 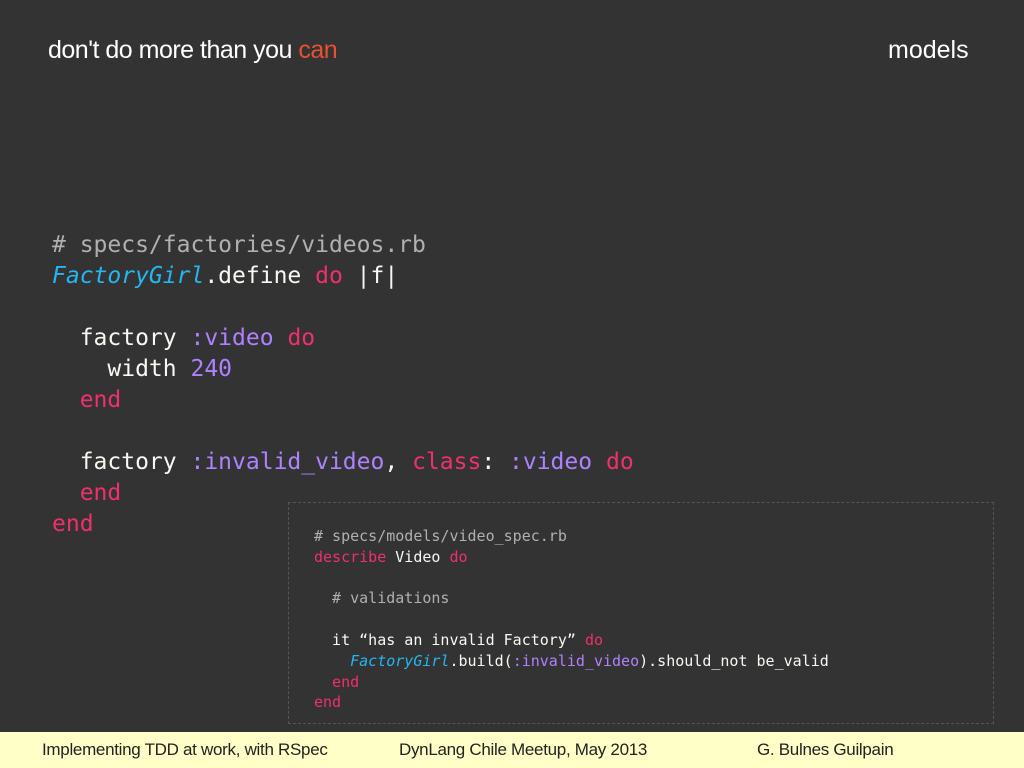 What do you see at coordinates (495, 462) in the screenshot?
I see `code-token: :` at bounding box center [495, 462].